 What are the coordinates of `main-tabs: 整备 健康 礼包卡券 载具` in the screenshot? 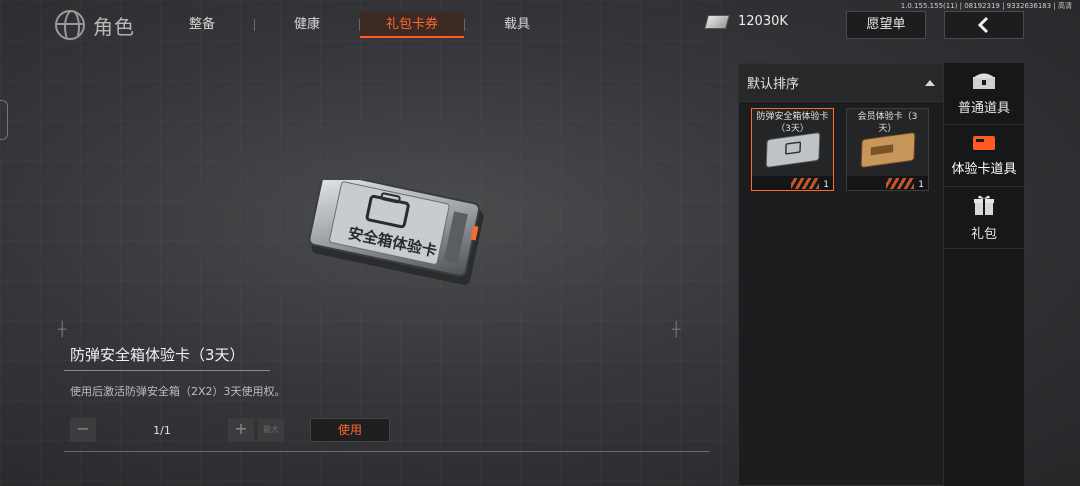 It's located at (359, 25).